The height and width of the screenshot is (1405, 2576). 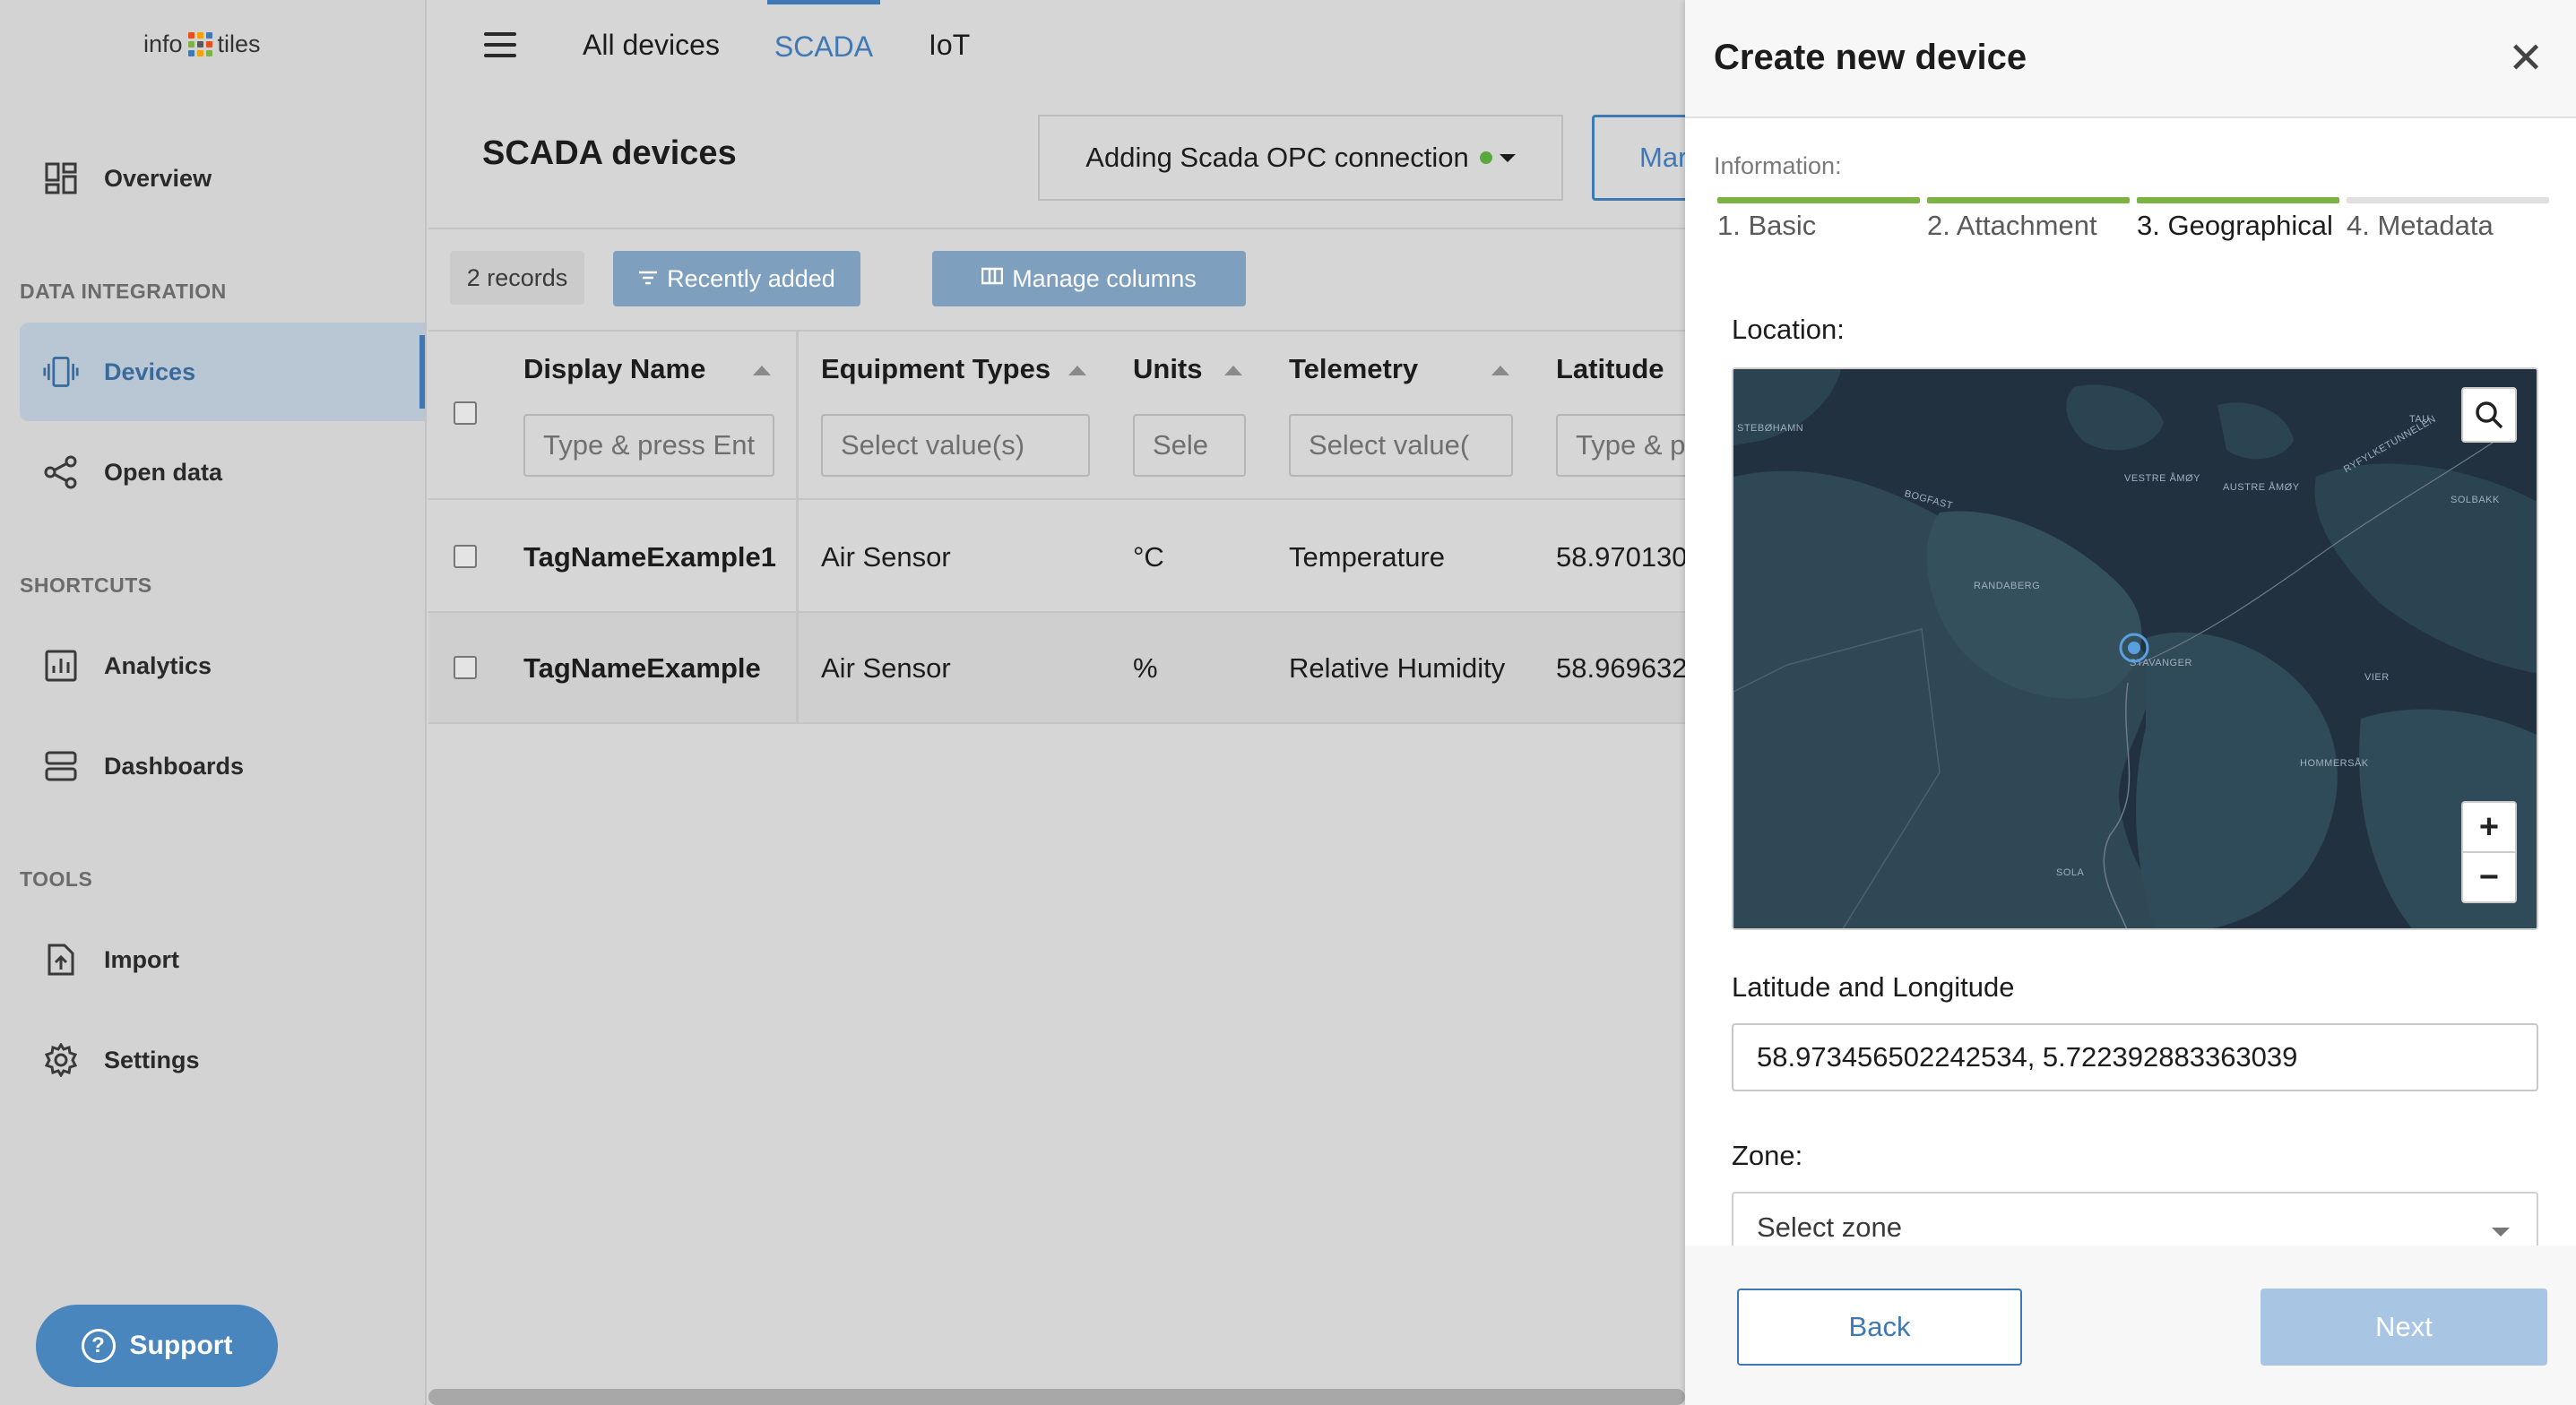 I want to click on gear-icon, so click(x=61, y=1060).